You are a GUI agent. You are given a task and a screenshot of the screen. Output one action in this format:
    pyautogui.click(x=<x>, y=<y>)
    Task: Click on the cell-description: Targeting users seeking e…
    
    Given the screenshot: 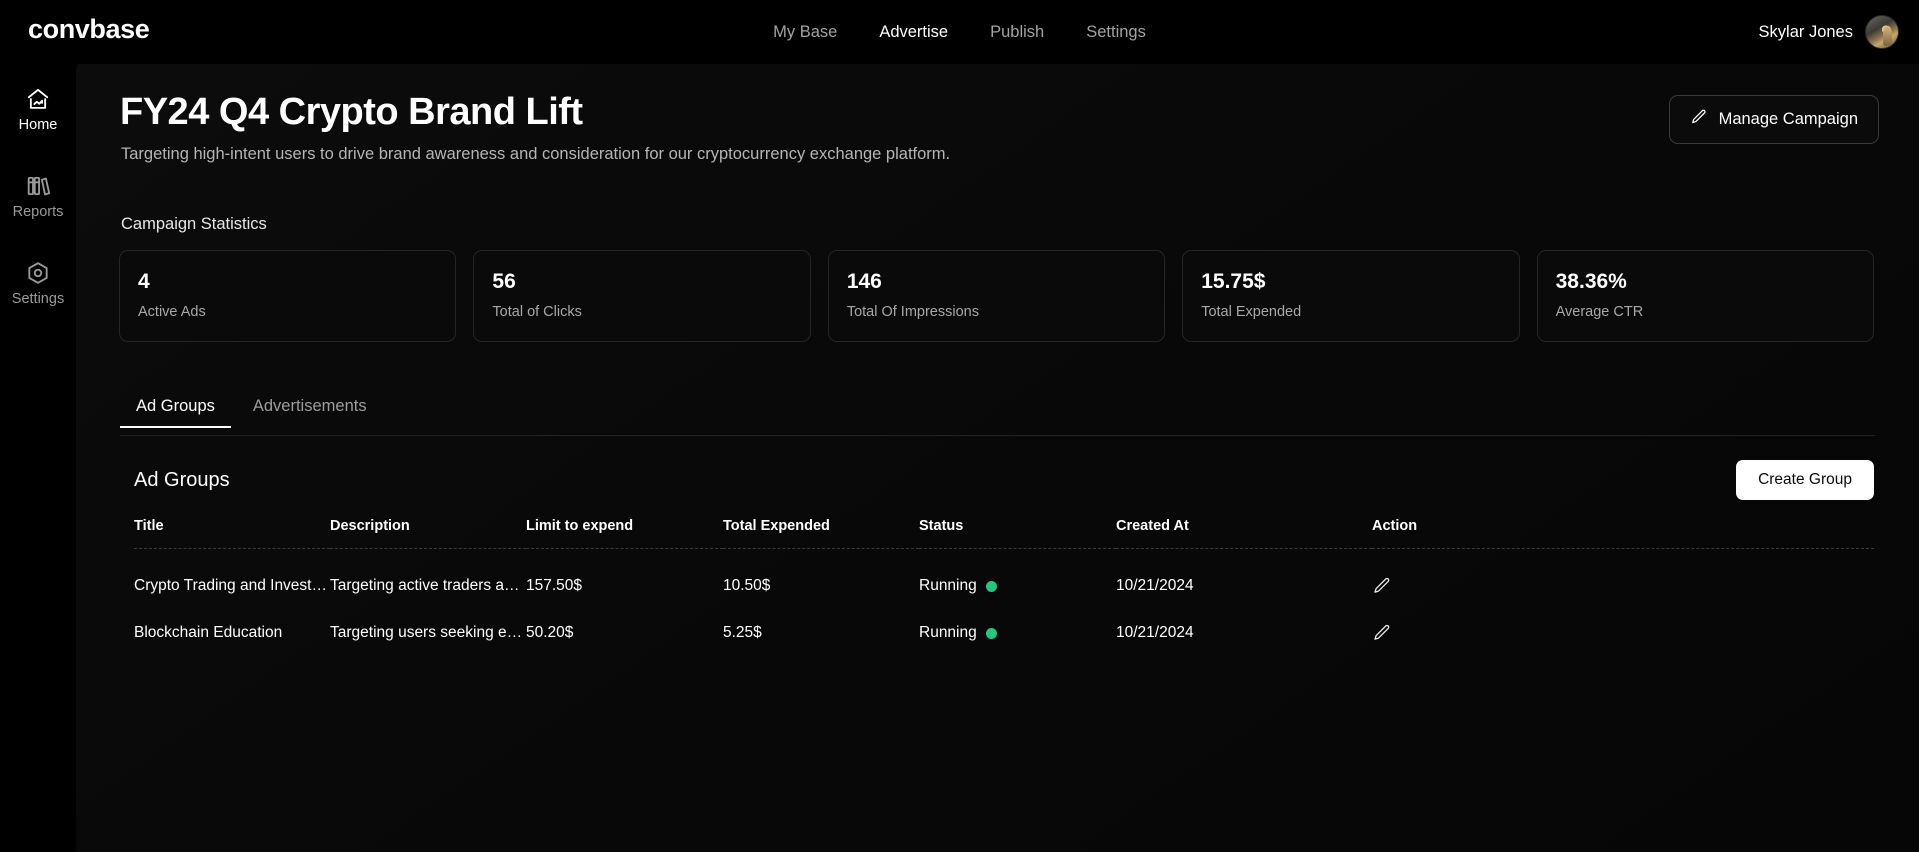 What is the action you would take?
    pyautogui.click(x=426, y=632)
    